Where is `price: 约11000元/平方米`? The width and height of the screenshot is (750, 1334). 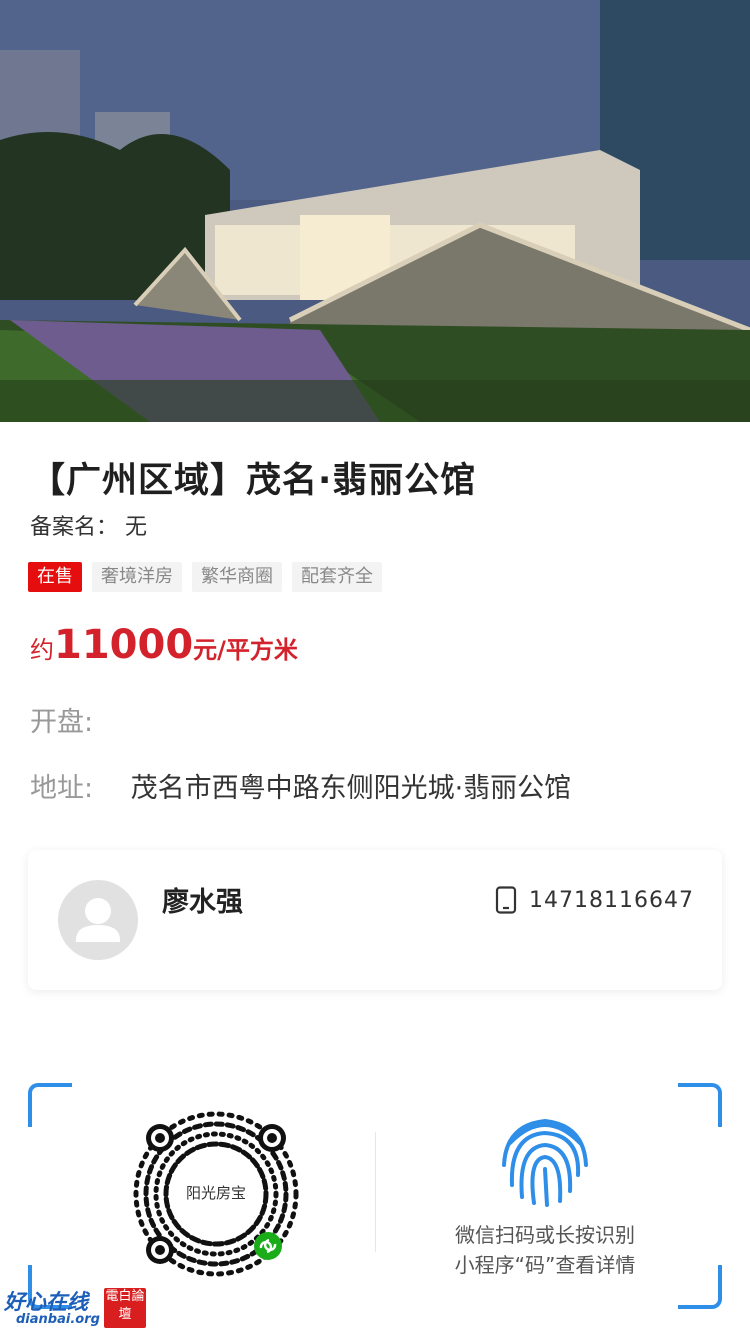
price: 约11000元/平方米 is located at coordinates (164, 645).